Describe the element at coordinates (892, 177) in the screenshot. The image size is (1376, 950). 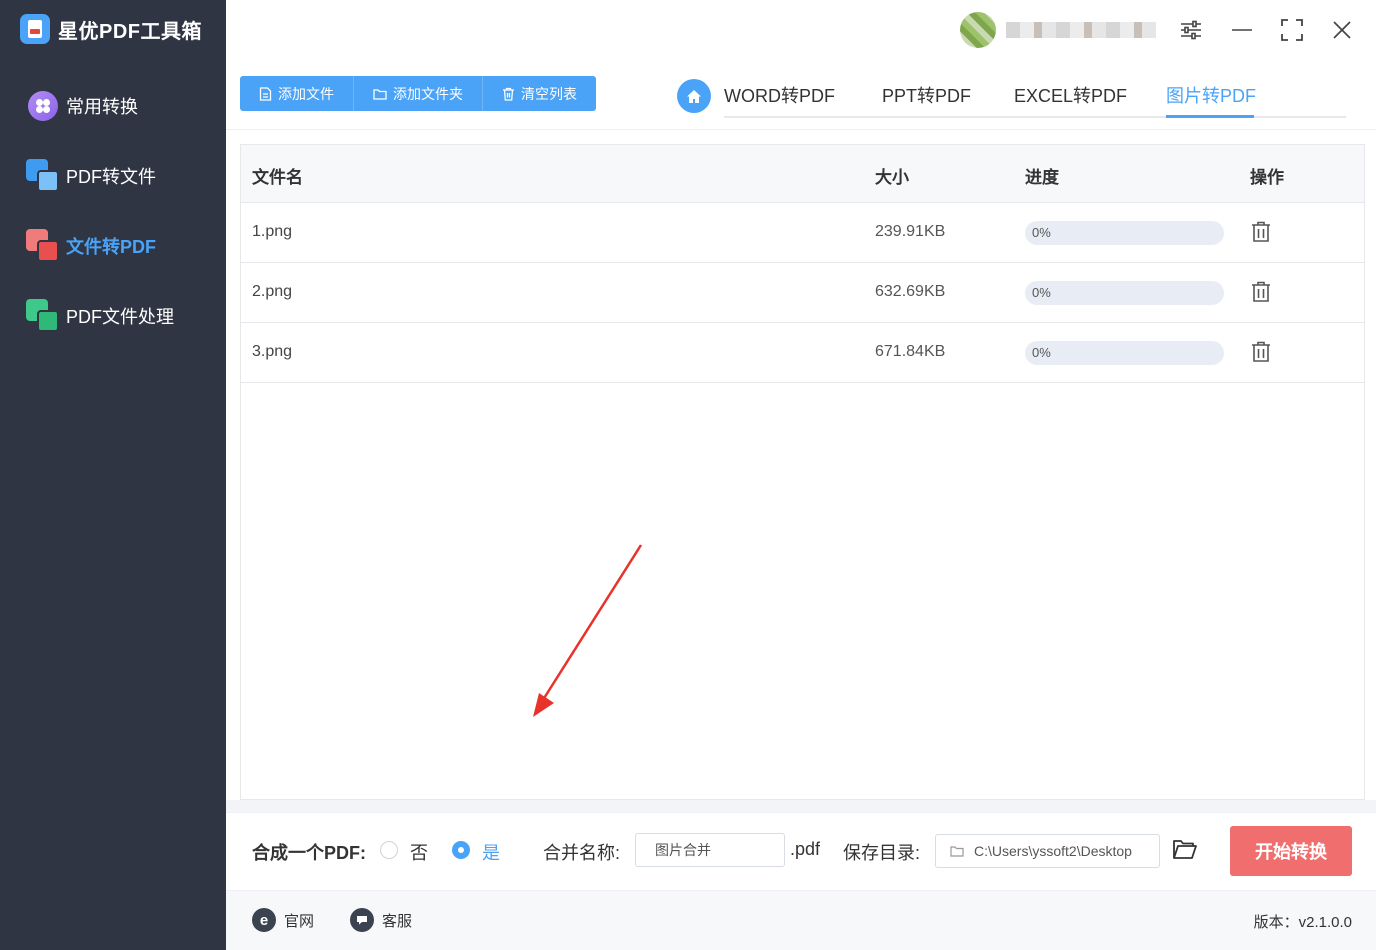
I see `header-size: 大小` at that location.